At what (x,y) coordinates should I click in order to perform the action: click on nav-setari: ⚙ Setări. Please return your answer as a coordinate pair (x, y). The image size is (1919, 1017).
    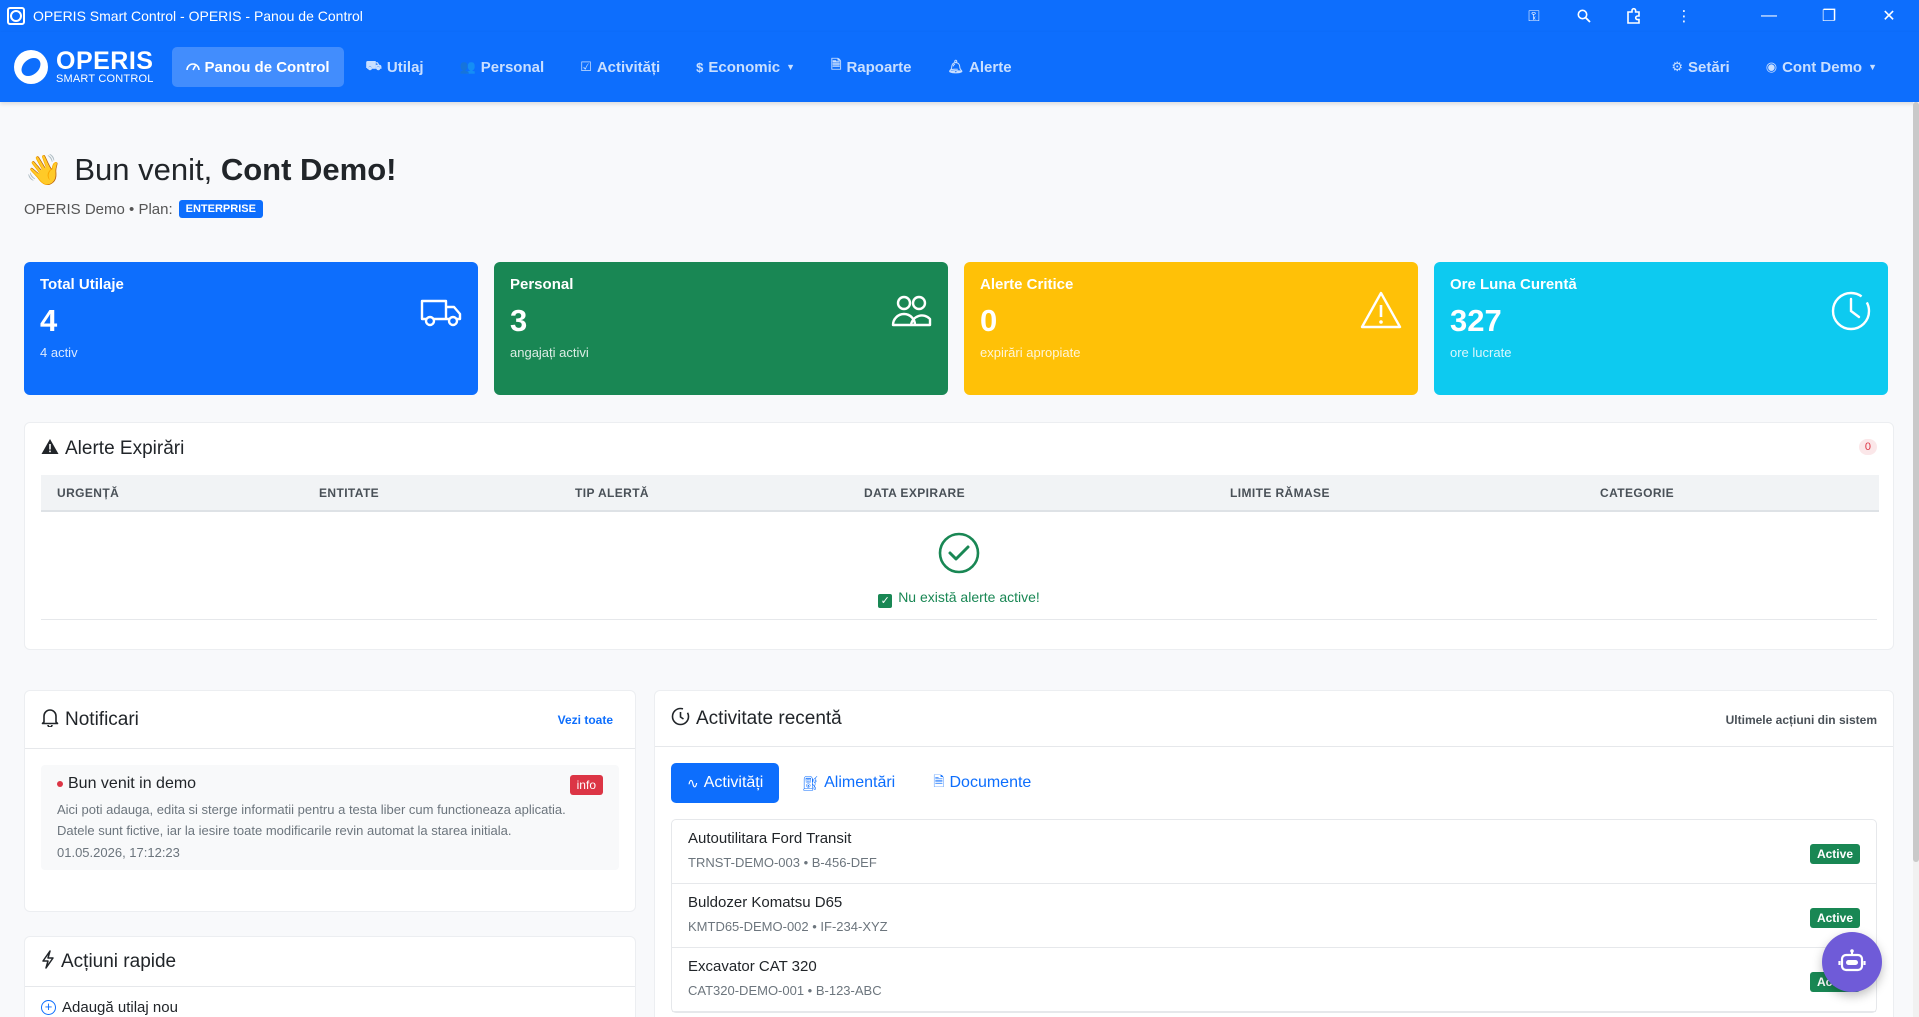
    Looking at the image, I should click on (1700, 67).